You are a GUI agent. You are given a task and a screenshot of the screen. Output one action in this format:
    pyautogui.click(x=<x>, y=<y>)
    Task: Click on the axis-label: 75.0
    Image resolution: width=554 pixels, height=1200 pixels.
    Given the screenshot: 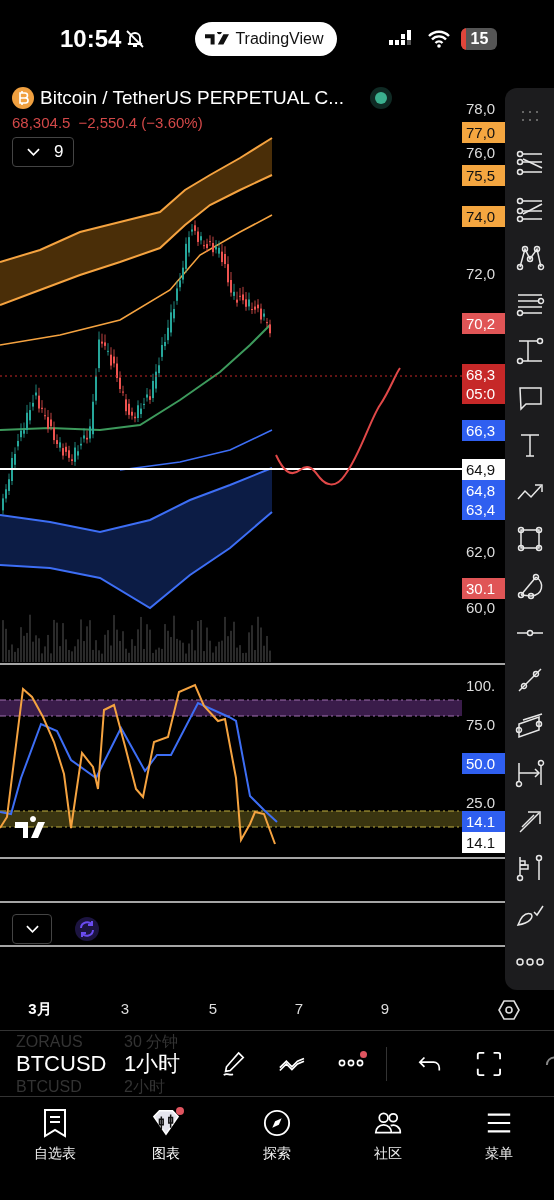 What is the action you would take?
    pyautogui.click(x=481, y=724)
    